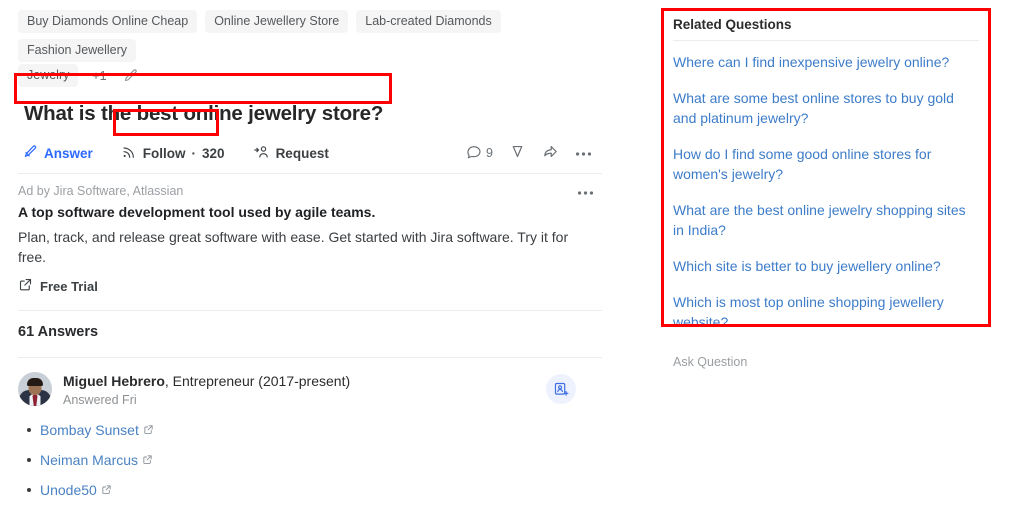  I want to click on author-credential: , Entrepreneur (2017-present), so click(257, 381).